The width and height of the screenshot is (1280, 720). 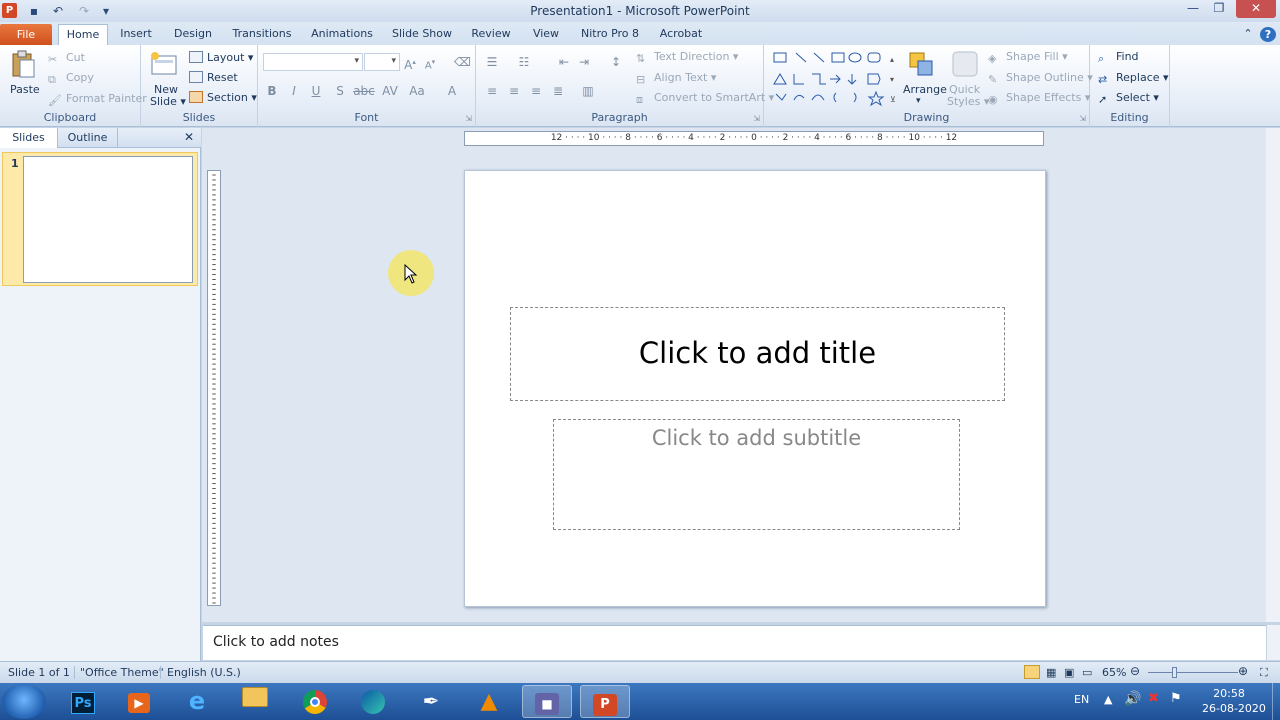 What do you see at coordinates (1108, 699) in the screenshot?
I see `show-hidden-icons-icon: ▲` at bounding box center [1108, 699].